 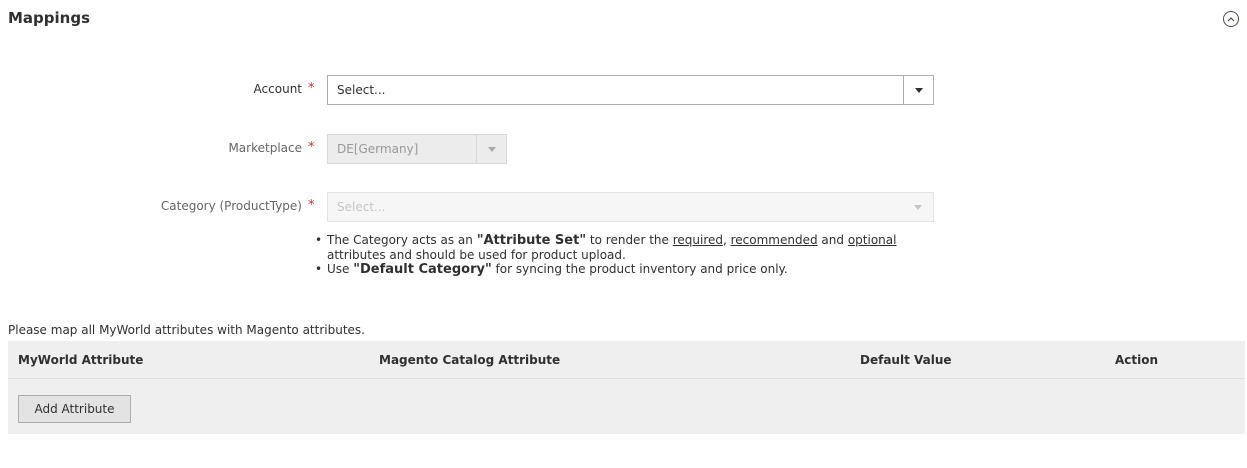 I want to click on account-label: Account, so click(x=277, y=89).